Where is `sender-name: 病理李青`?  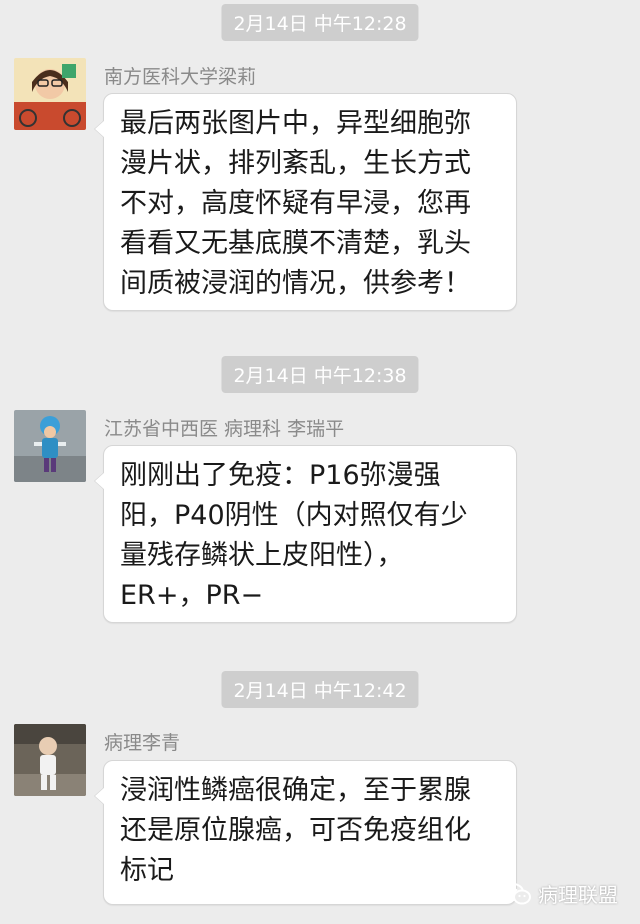
sender-name: 病理李青 is located at coordinates (142, 743).